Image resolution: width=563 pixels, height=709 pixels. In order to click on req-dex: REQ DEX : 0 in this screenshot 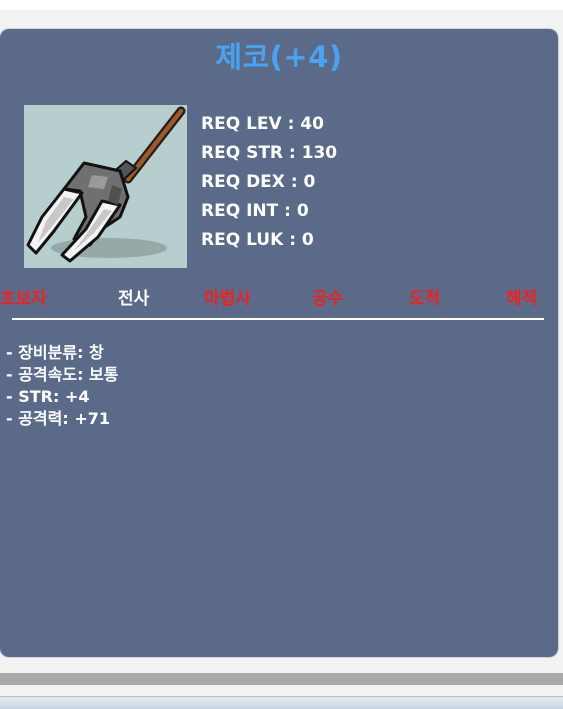, I will do `click(258, 182)`.